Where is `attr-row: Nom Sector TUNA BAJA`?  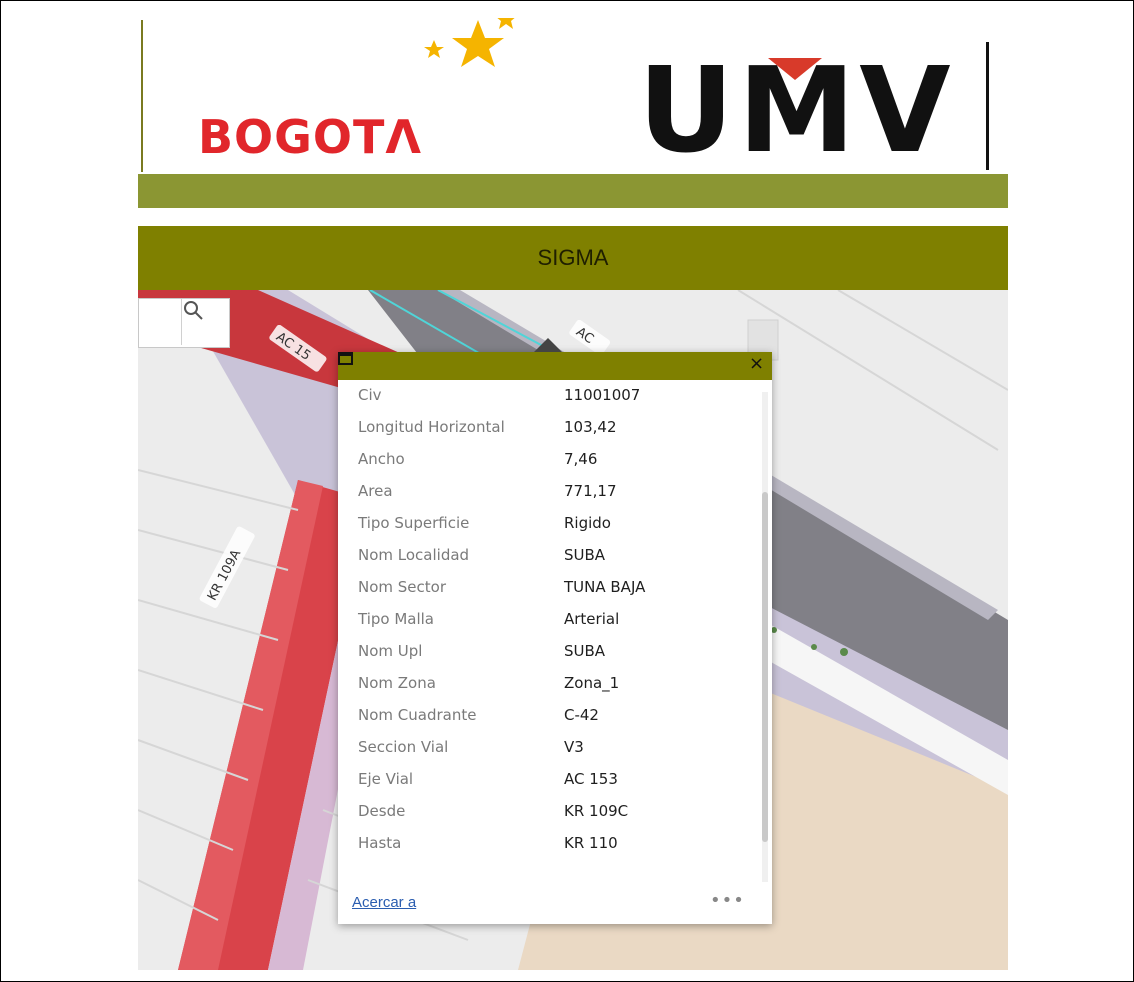 attr-row: Nom Sector TUNA BAJA is located at coordinates (558, 589).